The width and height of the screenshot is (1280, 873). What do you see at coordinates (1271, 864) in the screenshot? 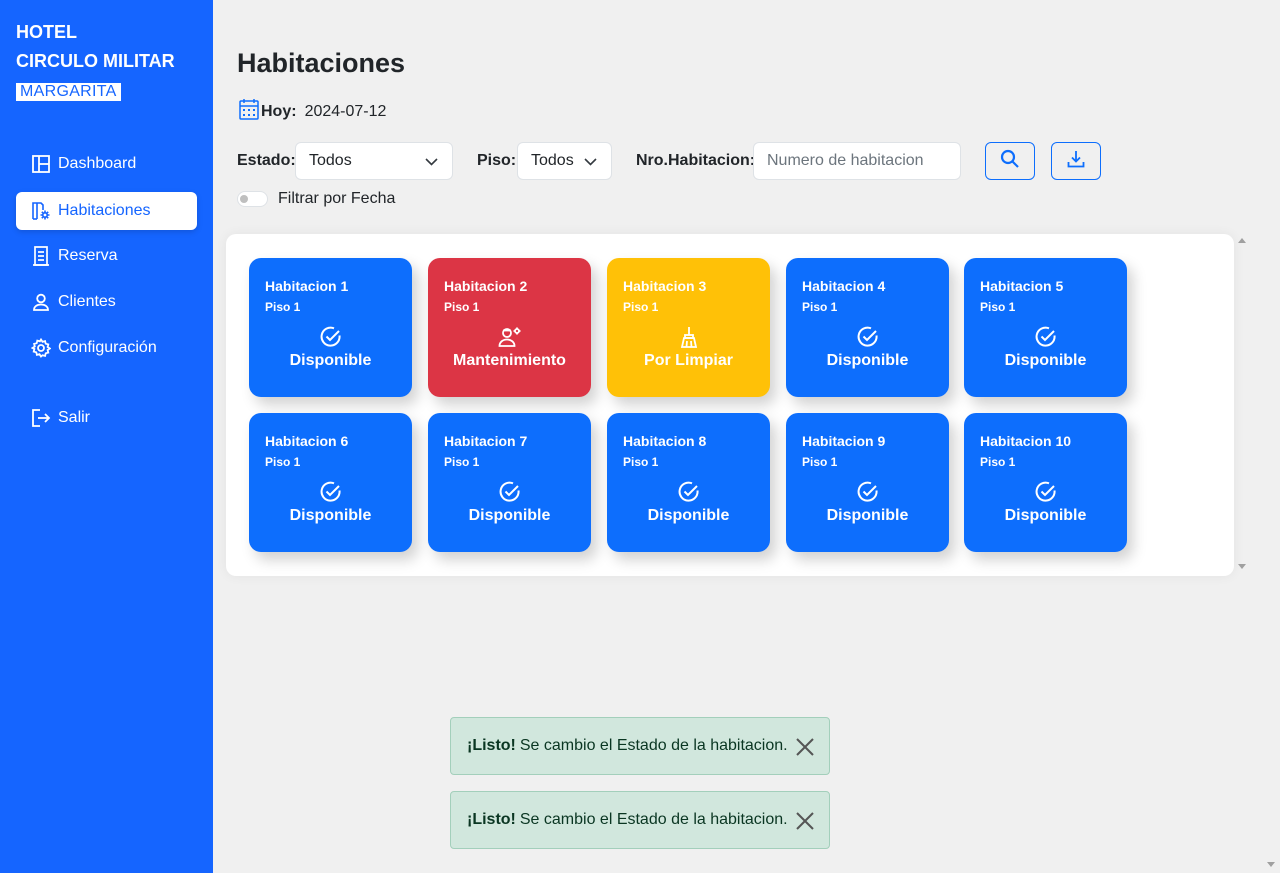
I see `page-scroll-down-arrow` at bounding box center [1271, 864].